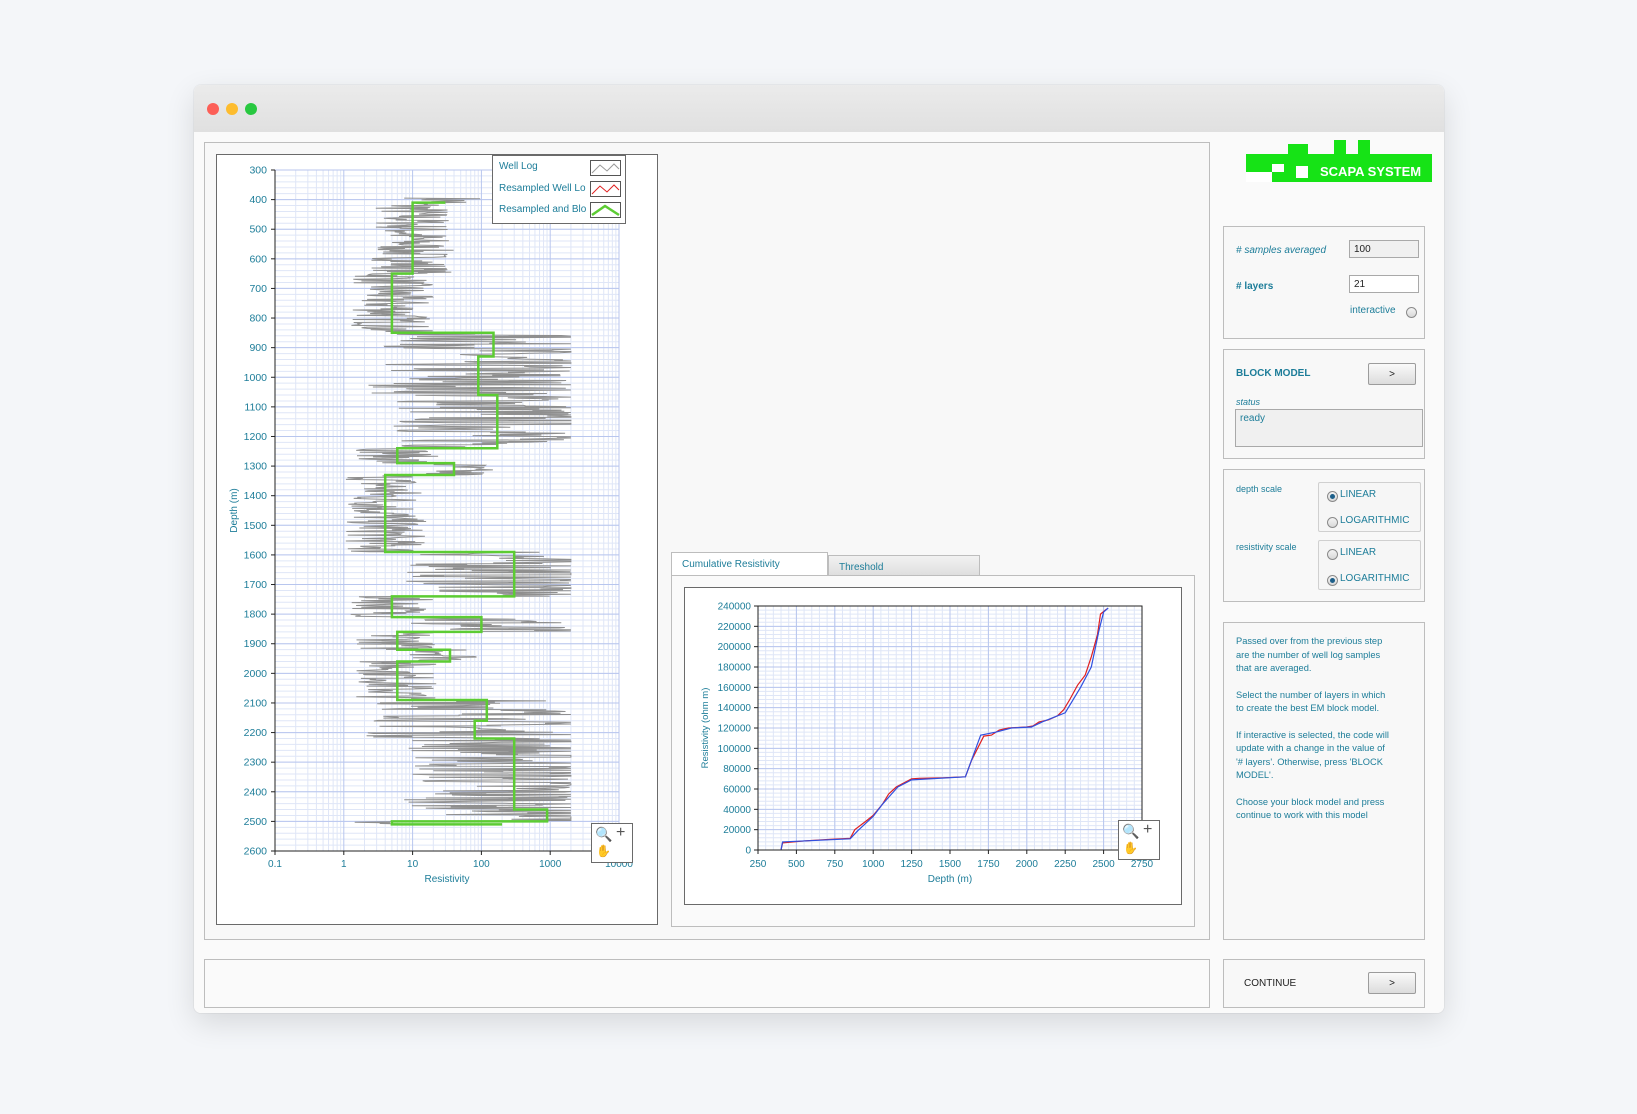 The height and width of the screenshot is (1114, 1637). I want to click on help-line: MODEL'., so click(1255, 775).